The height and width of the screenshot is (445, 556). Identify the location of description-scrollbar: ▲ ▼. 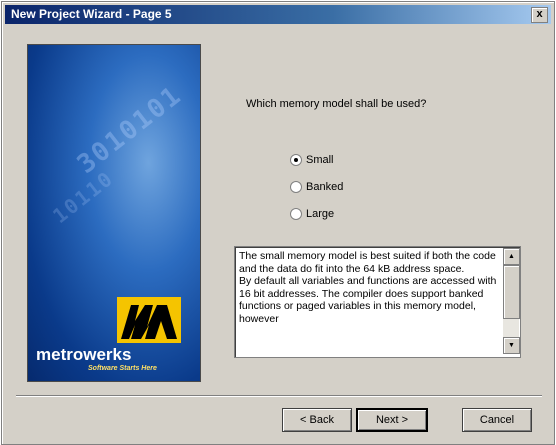
(511, 301).